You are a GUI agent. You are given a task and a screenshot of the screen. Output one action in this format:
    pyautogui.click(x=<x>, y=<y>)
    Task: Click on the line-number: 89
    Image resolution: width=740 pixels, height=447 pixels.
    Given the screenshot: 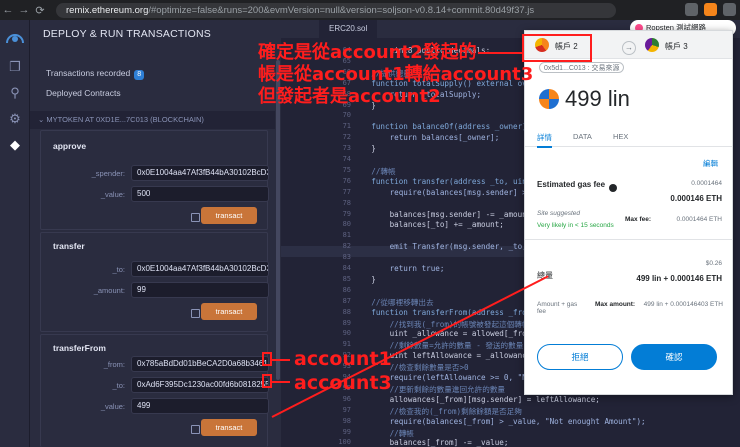 What is the action you would take?
    pyautogui.click(x=346, y=322)
    